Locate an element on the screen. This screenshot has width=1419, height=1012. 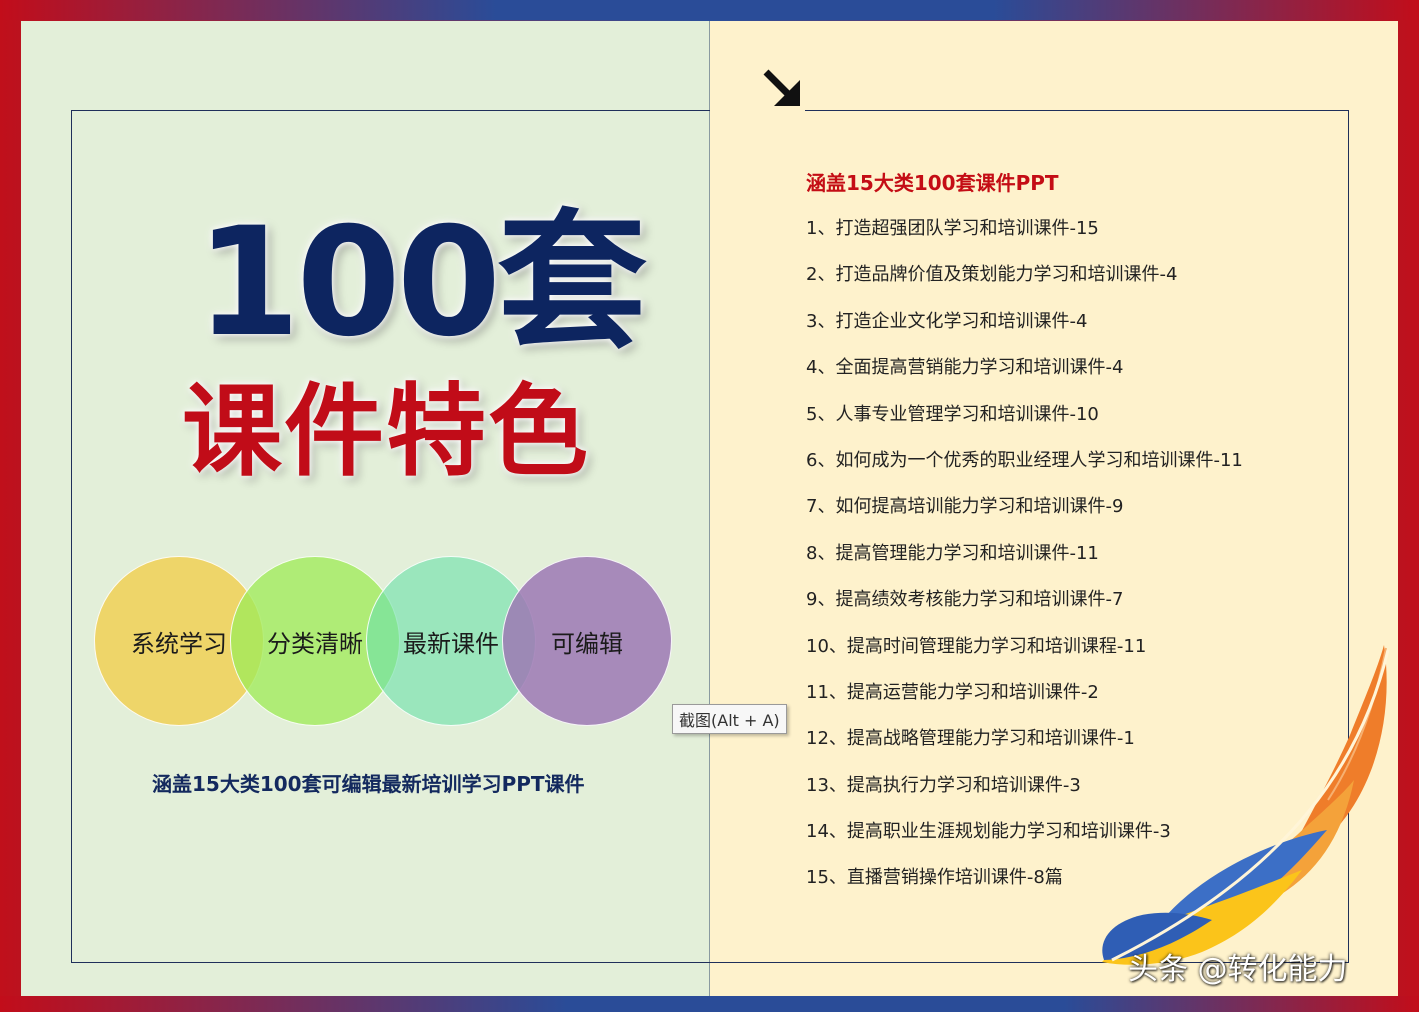
watermark: 头条 @转化能力 is located at coordinates (1238, 969).